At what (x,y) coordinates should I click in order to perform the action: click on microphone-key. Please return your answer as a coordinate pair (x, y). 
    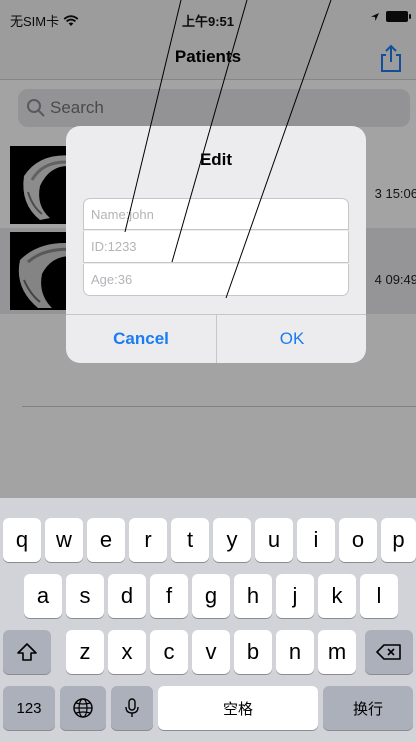
    Looking at the image, I should click on (132, 708).